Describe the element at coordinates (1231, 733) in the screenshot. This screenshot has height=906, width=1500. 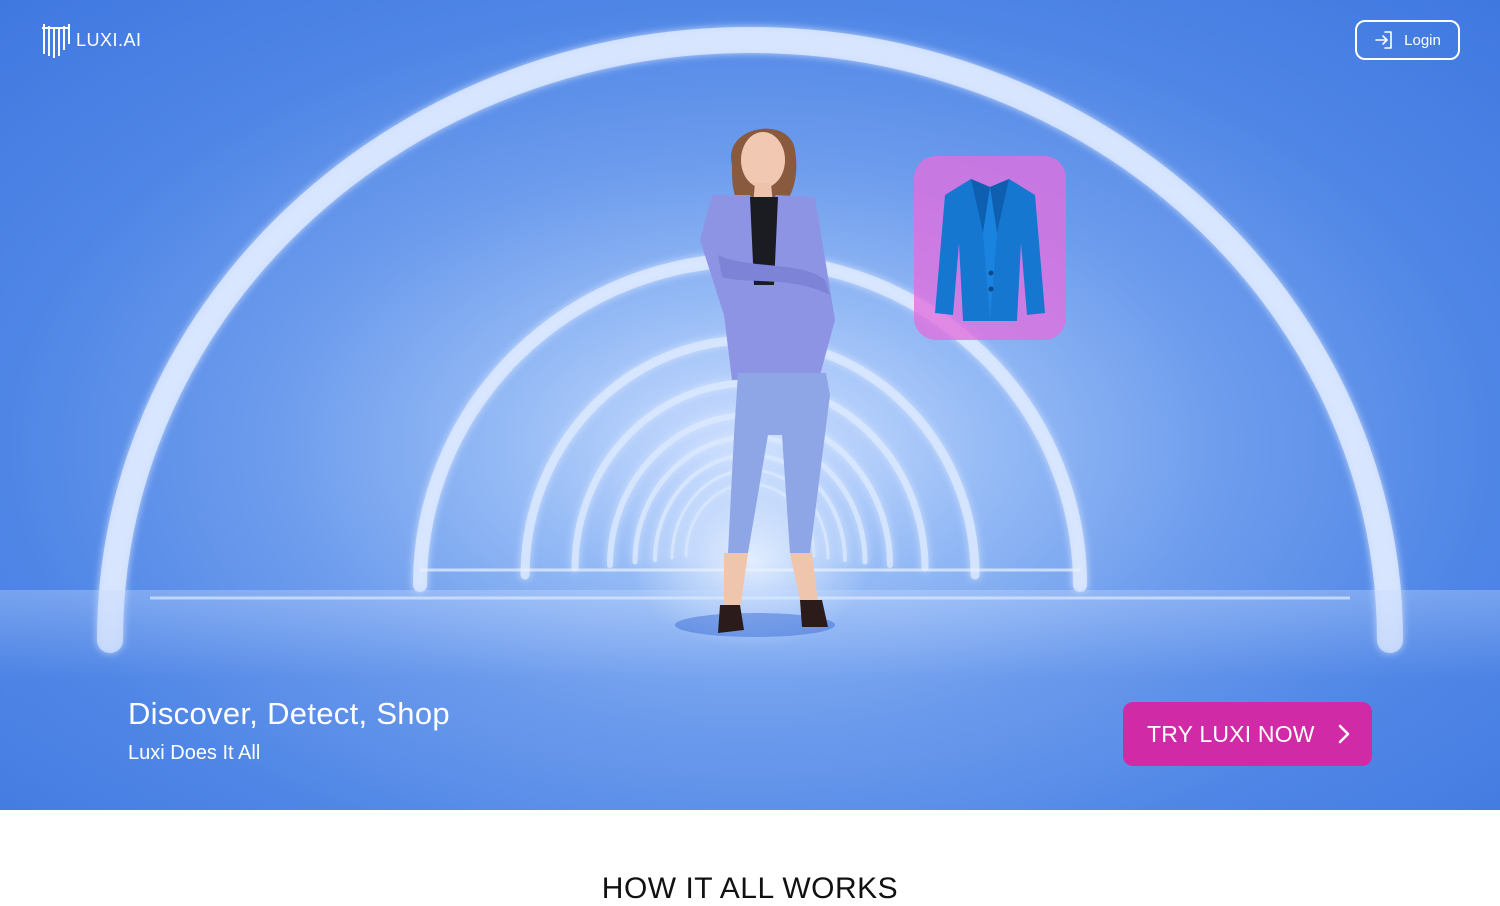
I see `cta-label: TRY LUXI NOW` at that location.